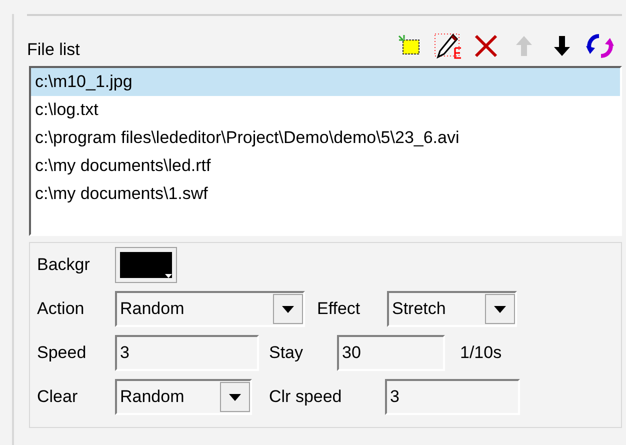 The width and height of the screenshot is (626, 445). Describe the element at coordinates (58, 397) in the screenshot. I see `field-label: Clear` at that location.